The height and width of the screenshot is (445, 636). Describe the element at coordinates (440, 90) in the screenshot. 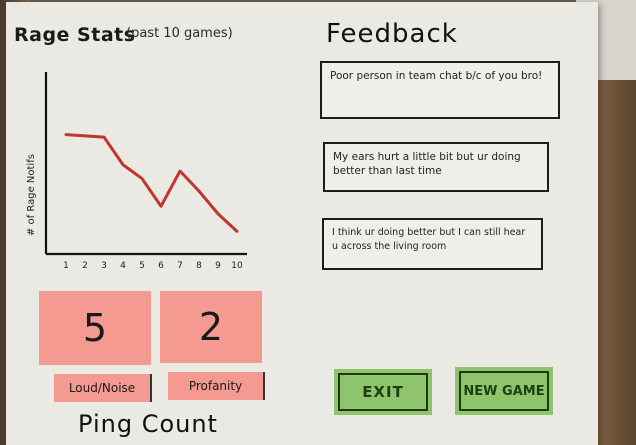

I see `feedback-item-1: Poor person in team chat b/c of you bro!` at that location.